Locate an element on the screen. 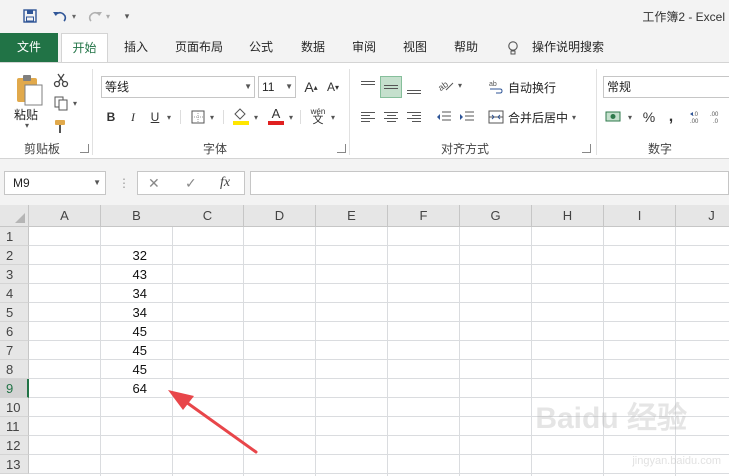 This screenshot has width=729, height=476. alignment-launcher-icon is located at coordinates (586, 148).